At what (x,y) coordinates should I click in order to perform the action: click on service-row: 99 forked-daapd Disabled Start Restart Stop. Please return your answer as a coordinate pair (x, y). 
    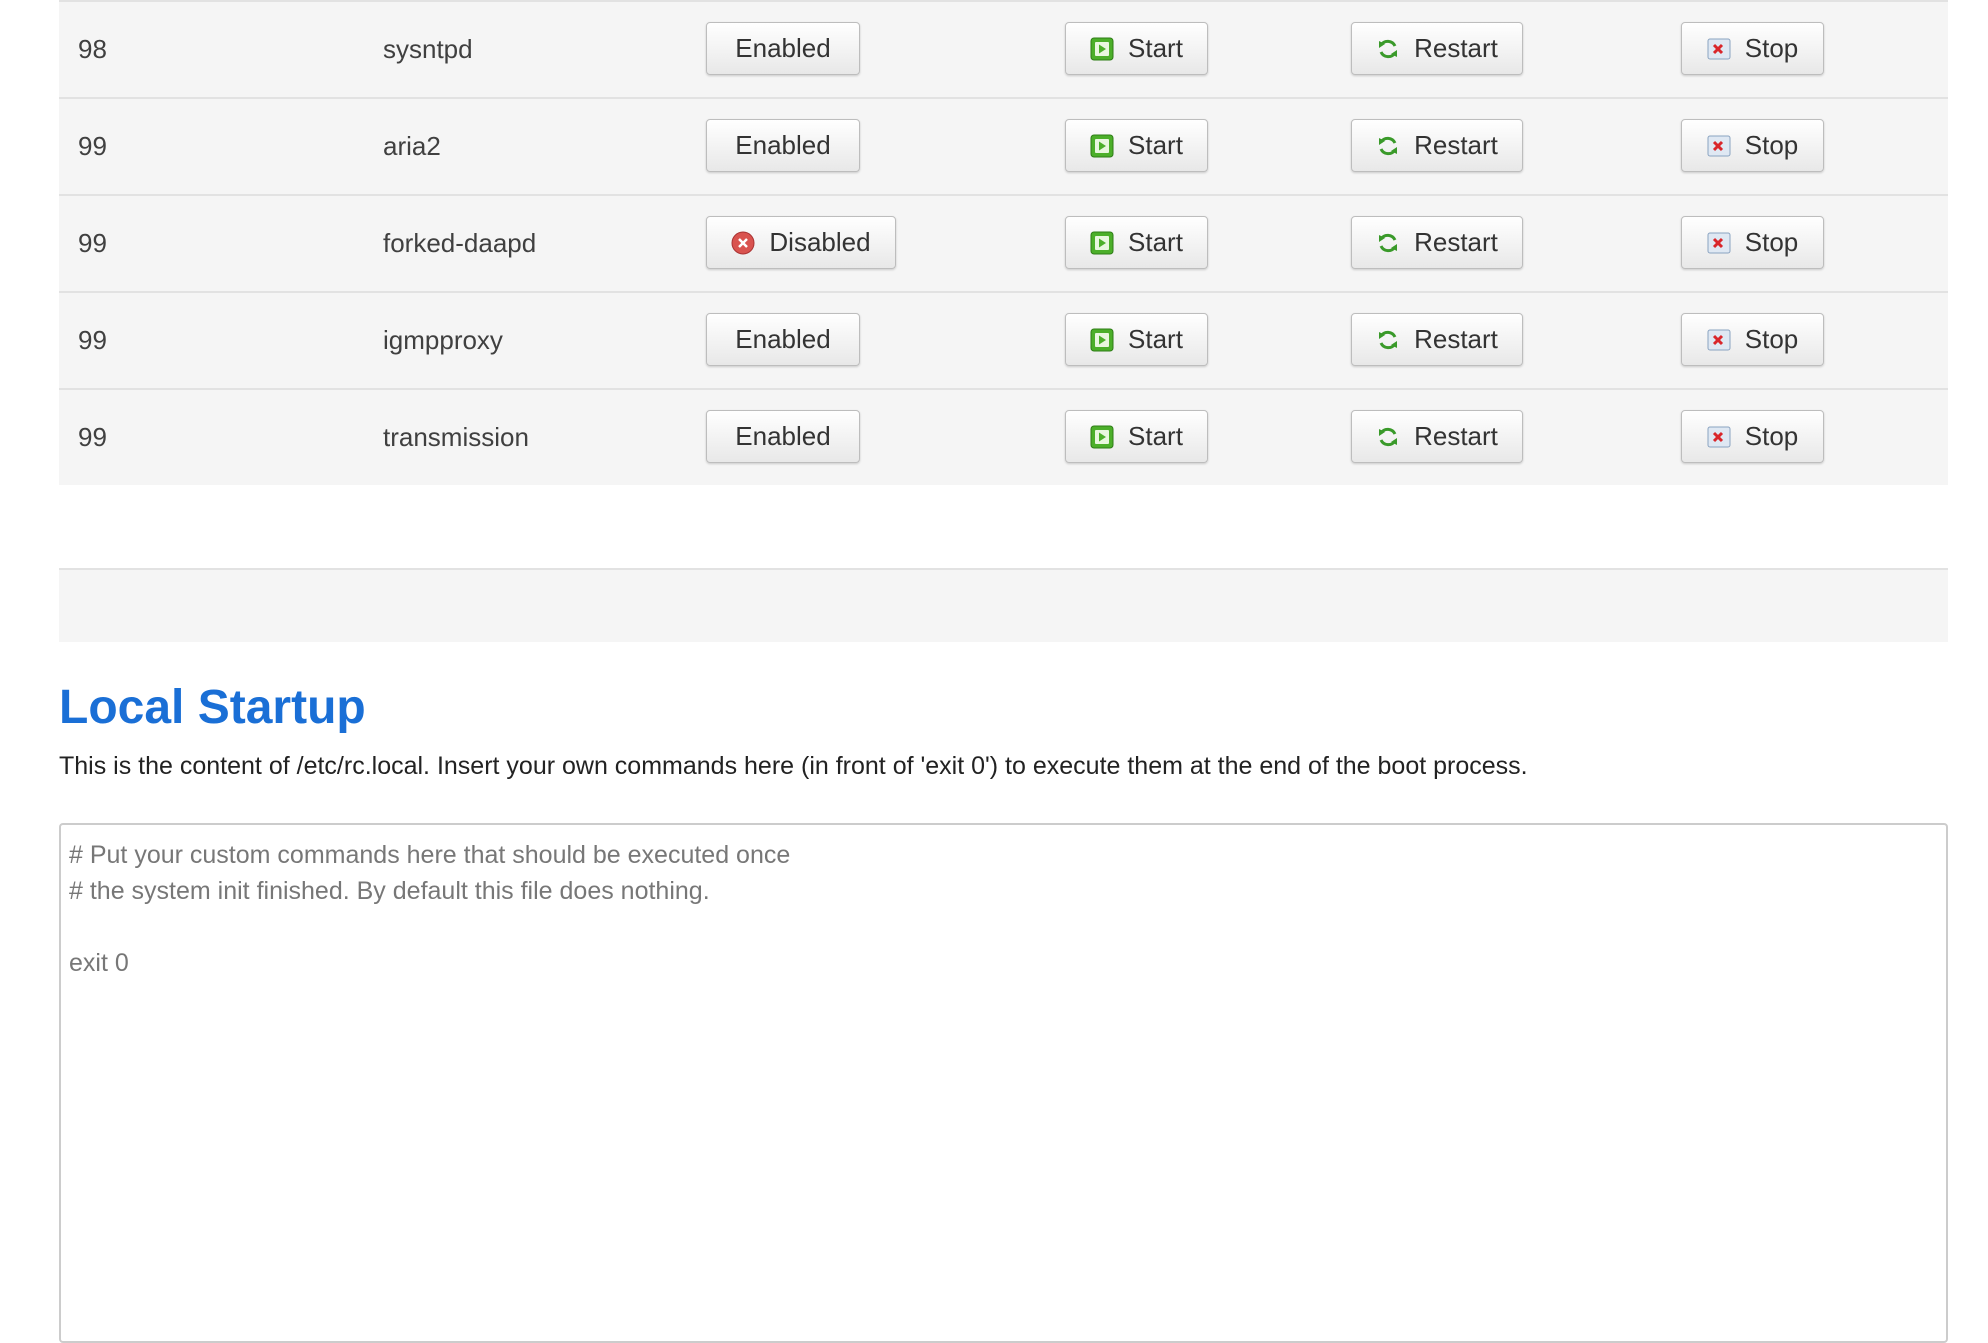
    Looking at the image, I should click on (1003, 244).